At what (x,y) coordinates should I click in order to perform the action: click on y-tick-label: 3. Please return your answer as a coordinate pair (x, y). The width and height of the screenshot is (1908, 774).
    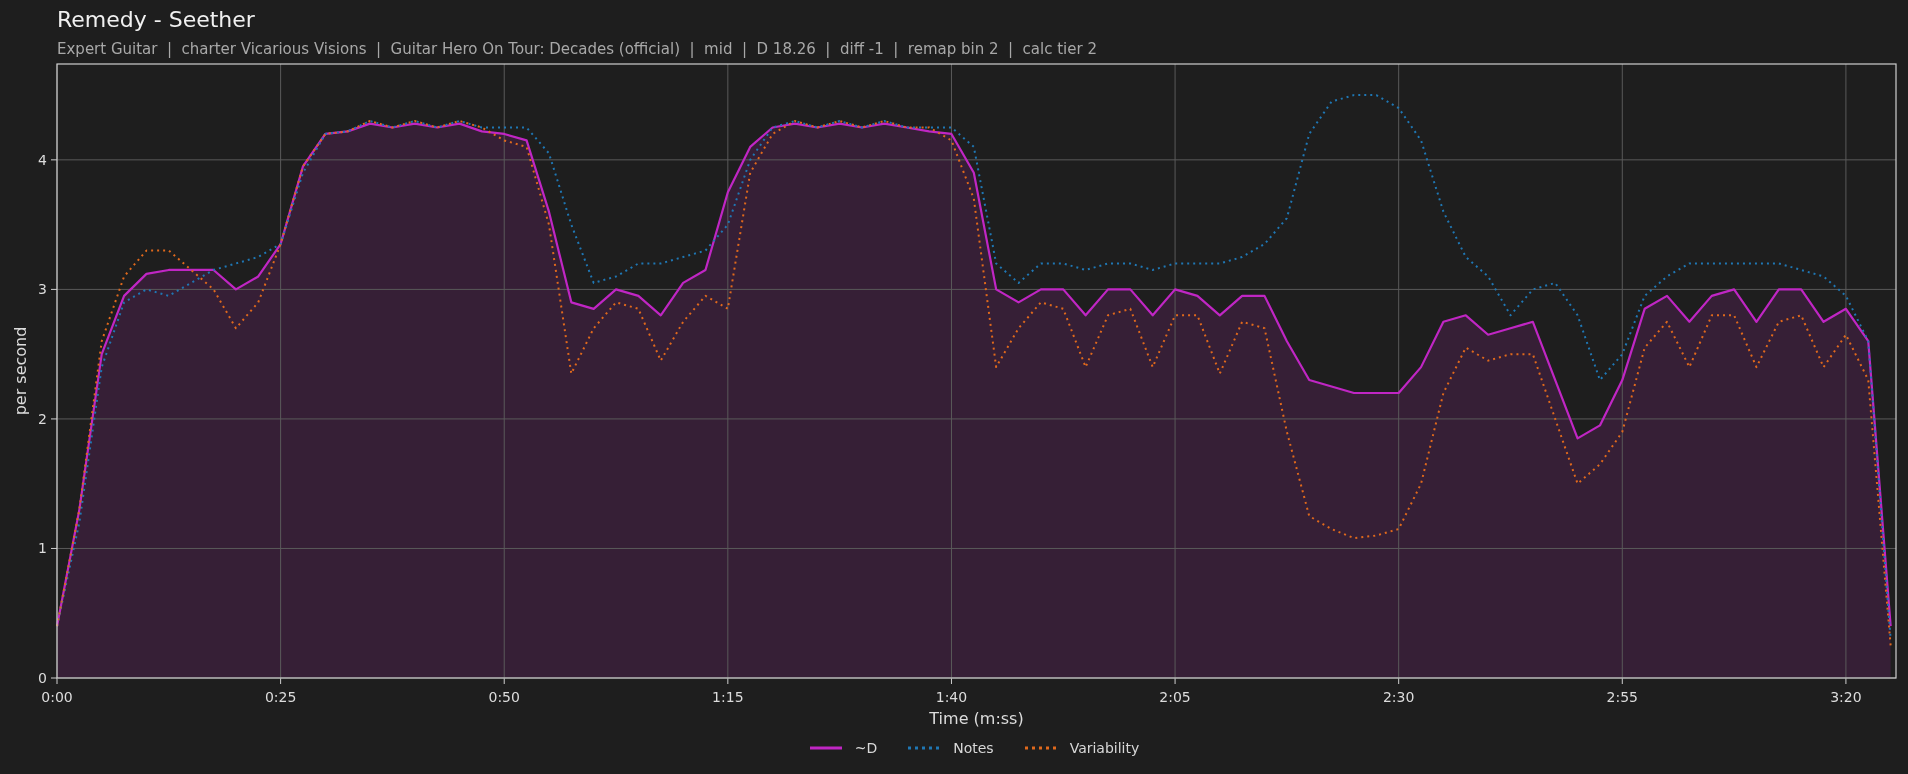
    Looking at the image, I should click on (42, 289).